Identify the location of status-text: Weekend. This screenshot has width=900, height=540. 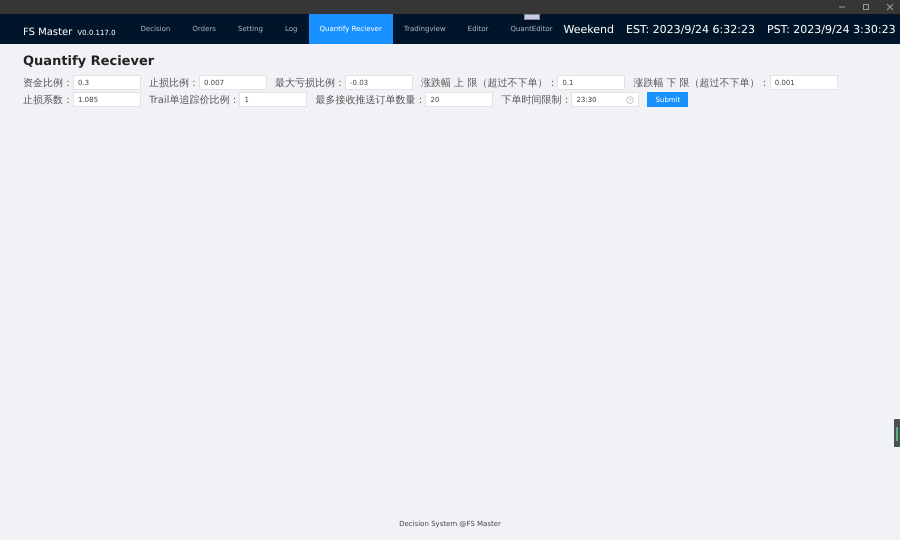
(589, 29).